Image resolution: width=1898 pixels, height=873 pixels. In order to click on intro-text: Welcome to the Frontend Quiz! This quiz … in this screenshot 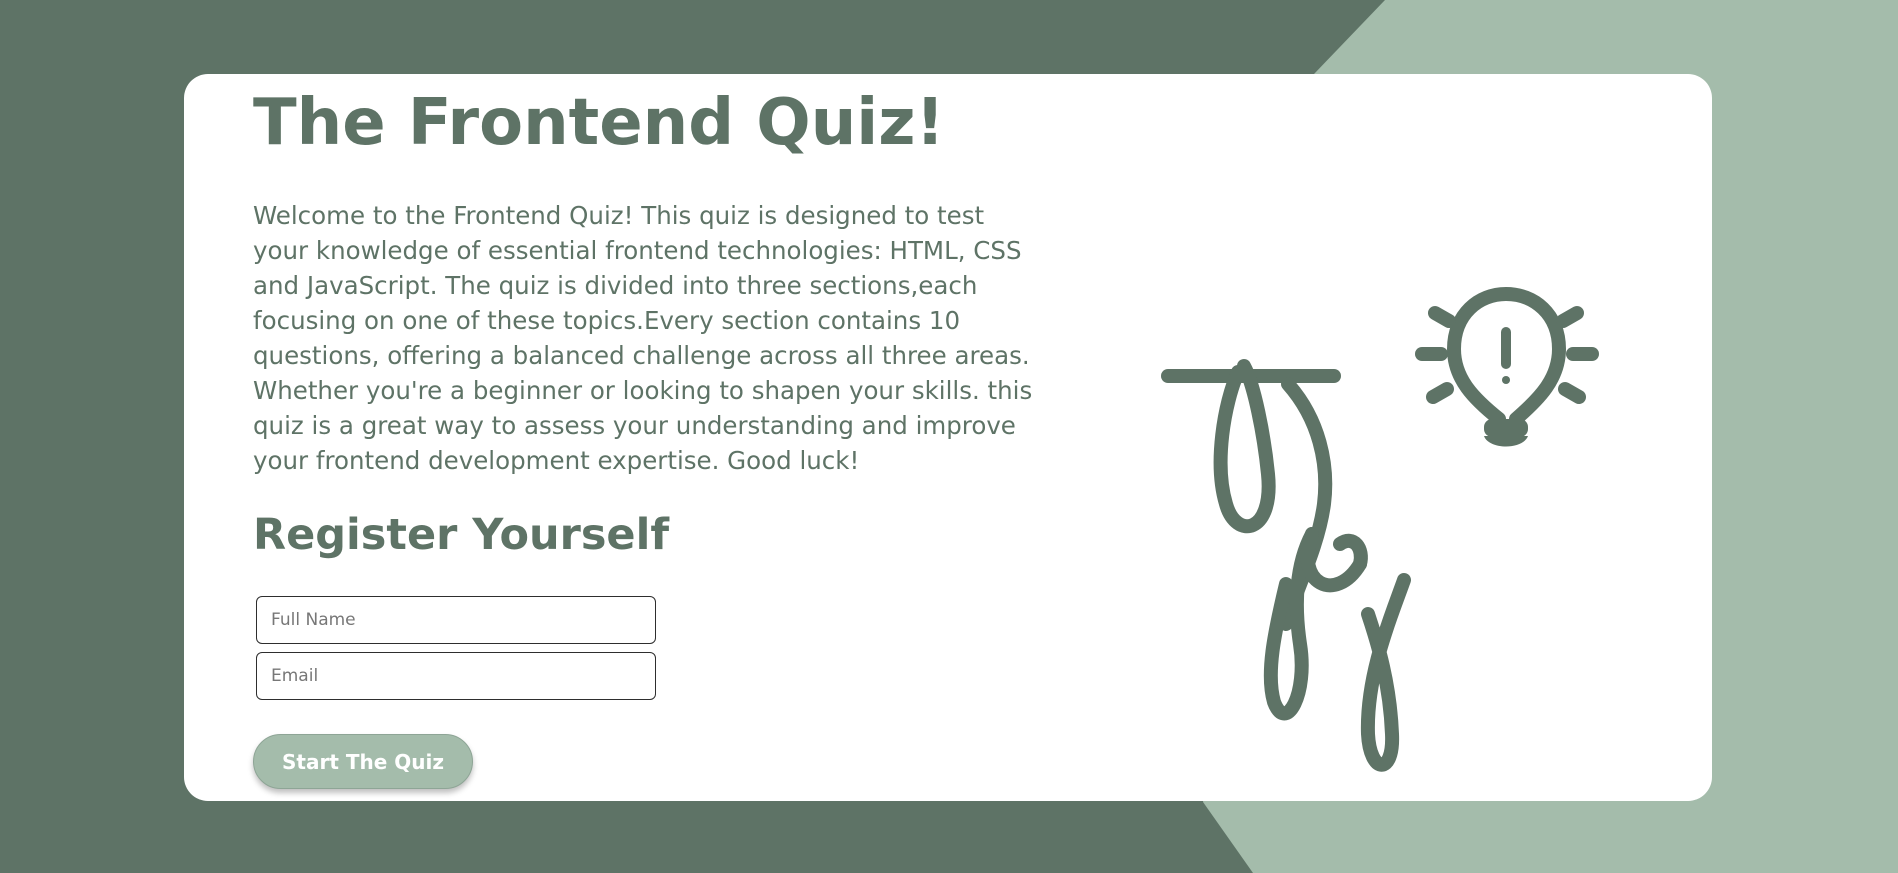, I will do `click(643, 338)`.